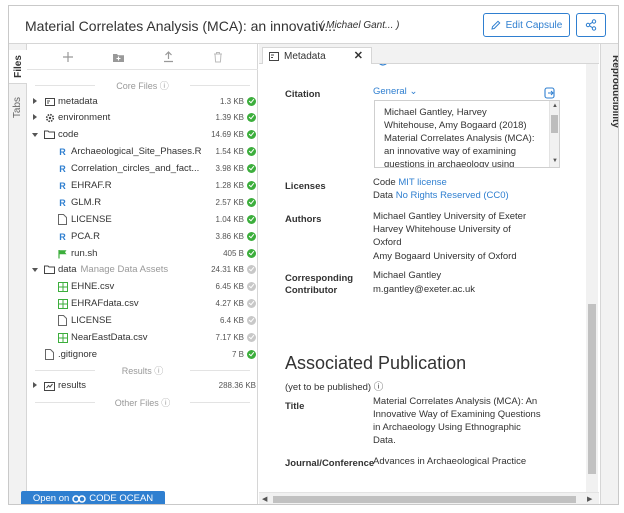 The image size is (624, 513). What do you see at coordinates (445, 256) in the screenshot?
I see `author-line: Amy Bogaard University of Oxford` at bounding box center [445, 256].